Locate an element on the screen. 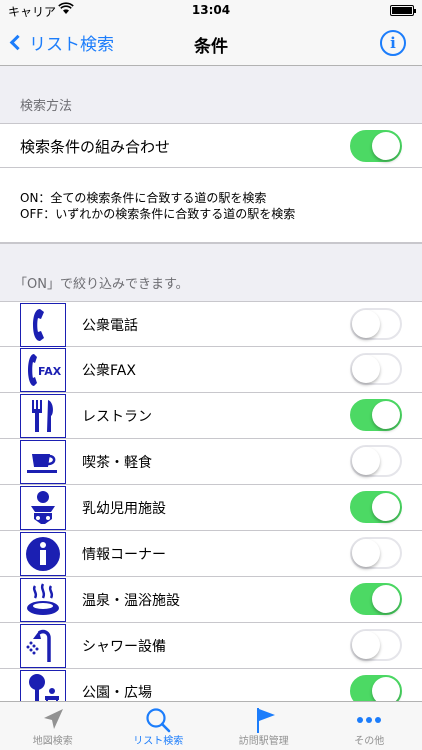 The width and height of the screenshot is (422, 750). tab-other: その他 is located at coordinates (369, 726).